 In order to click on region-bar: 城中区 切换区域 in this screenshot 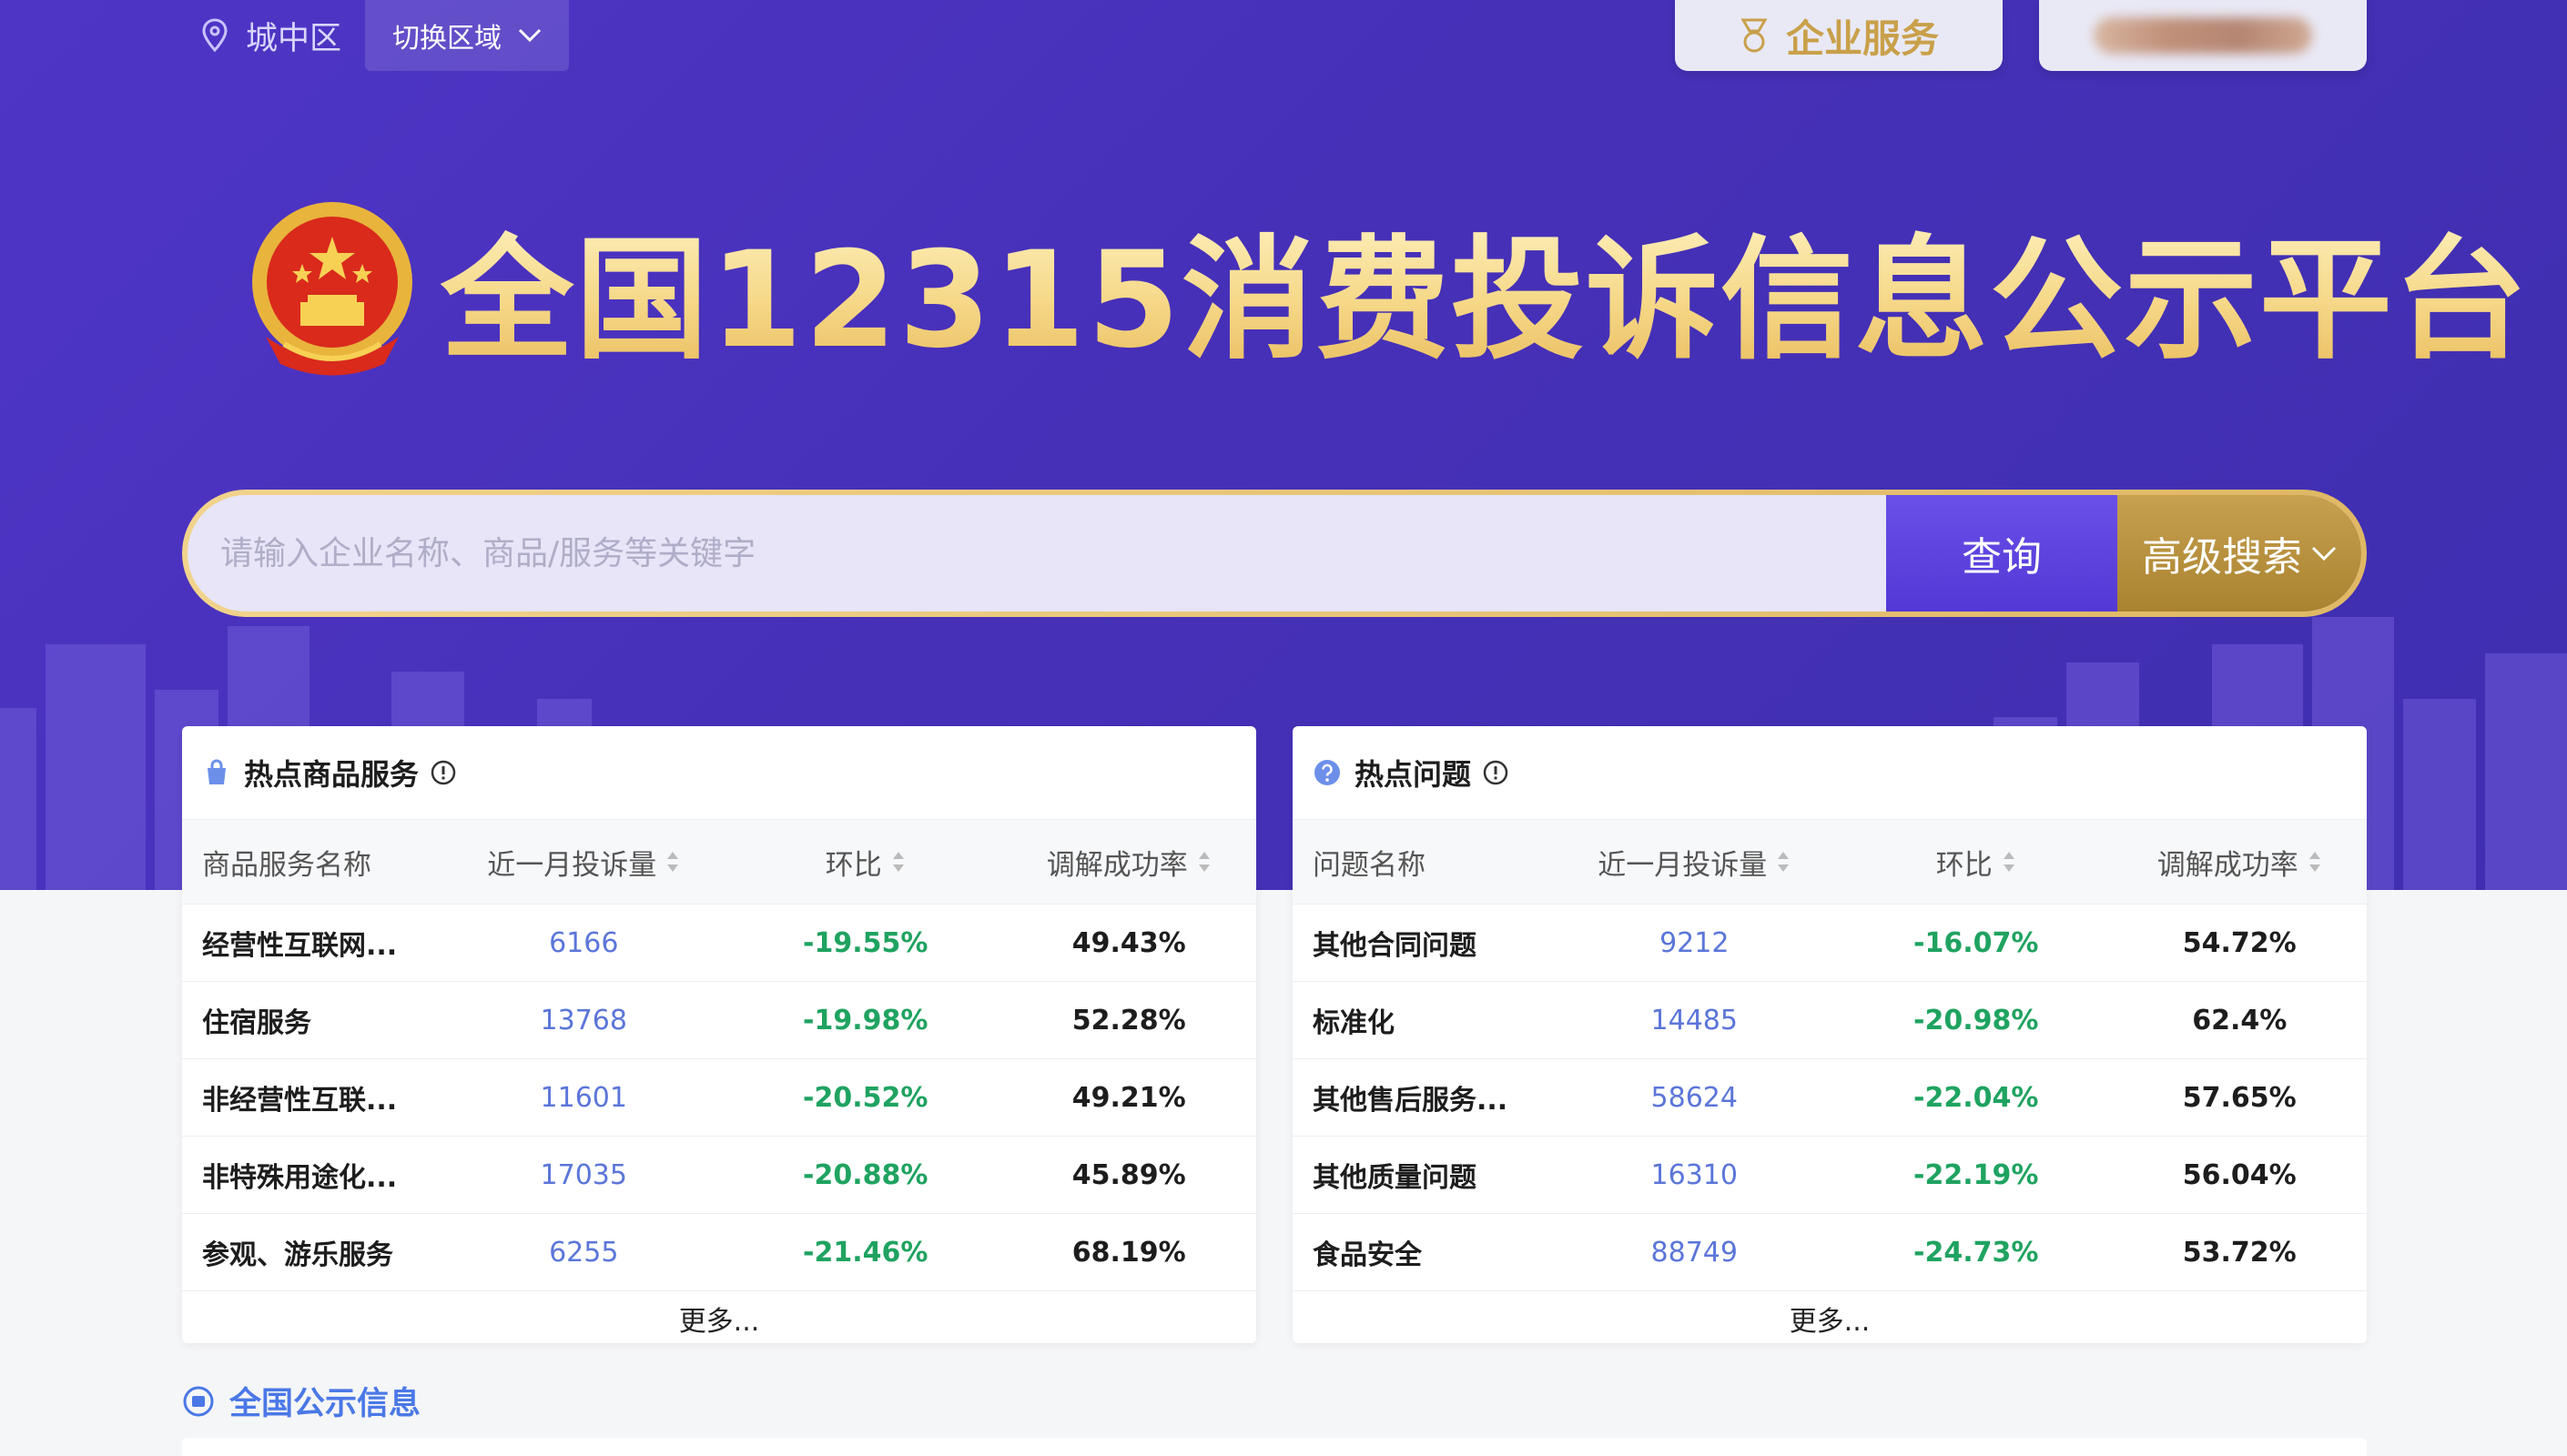, I will do `click(384, 36)`.